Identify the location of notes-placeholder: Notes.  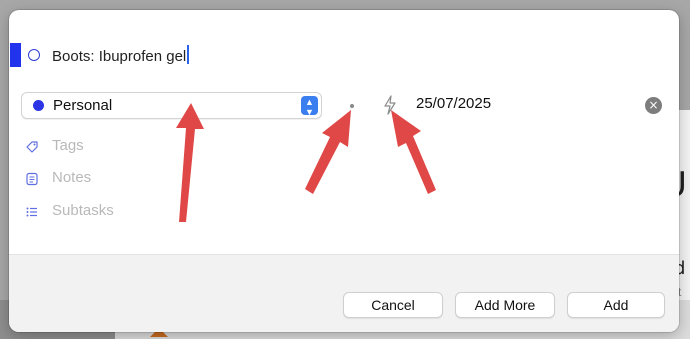
(72, 177).